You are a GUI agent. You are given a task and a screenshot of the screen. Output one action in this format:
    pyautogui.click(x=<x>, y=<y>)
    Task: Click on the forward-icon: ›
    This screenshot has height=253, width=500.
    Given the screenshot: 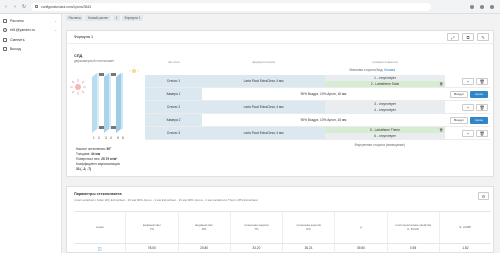 What is the action you would take?
    pyautogui.click(x=15, y=7)
    